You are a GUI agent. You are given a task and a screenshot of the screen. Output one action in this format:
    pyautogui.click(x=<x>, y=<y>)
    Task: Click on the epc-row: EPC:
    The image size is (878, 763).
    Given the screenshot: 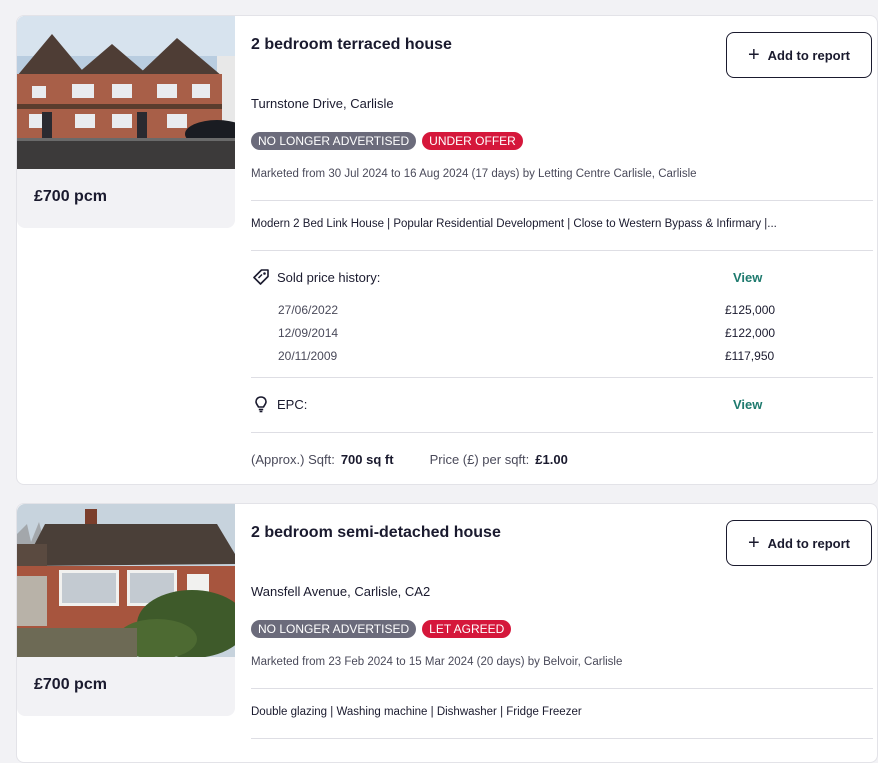 What is the action you would take?
    pyautogui.click(x=562, y=404)
    